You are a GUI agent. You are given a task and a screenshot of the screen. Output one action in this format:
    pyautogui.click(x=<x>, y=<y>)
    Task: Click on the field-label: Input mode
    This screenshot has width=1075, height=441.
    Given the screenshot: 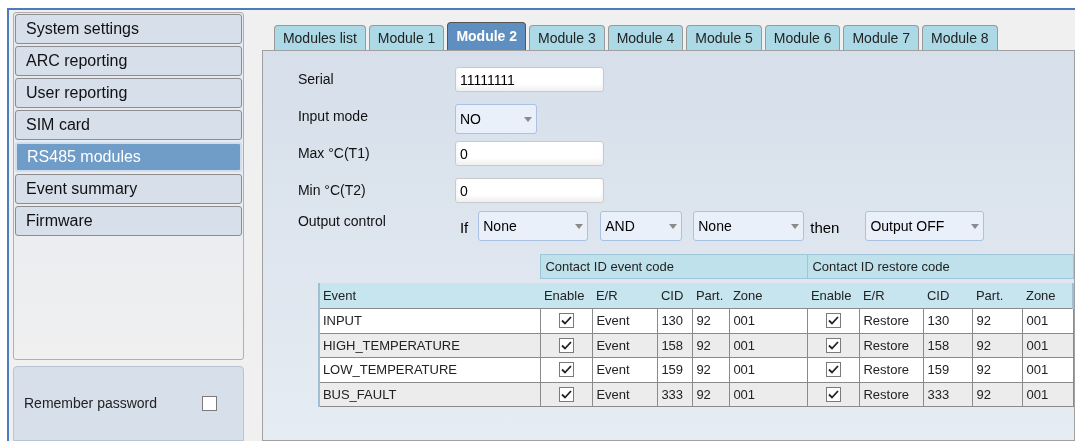 What is the action you would take?
    pyautogui.click(x=333, y=116)
    